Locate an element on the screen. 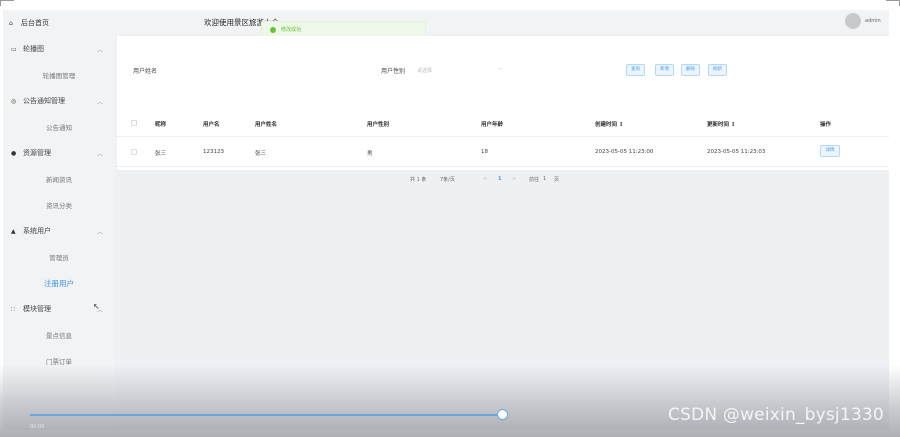  progress-track is located at coordinates (265, 415).